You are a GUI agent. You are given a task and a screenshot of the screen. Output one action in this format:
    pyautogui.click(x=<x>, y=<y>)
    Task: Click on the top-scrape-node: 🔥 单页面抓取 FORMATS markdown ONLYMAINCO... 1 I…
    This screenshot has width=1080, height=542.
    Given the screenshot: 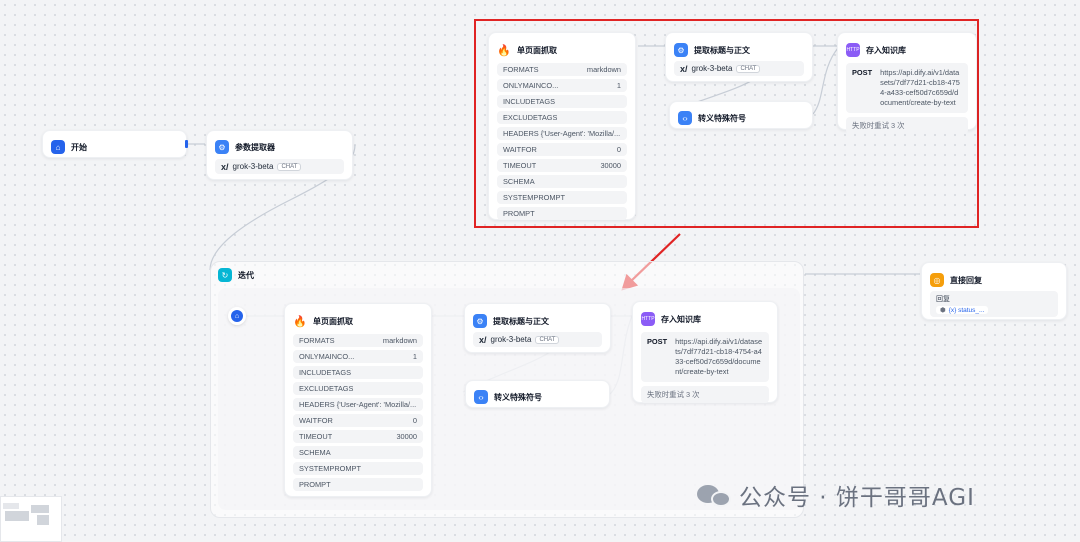 What is the action you would take?
    pyautogui.click(x=562, y=126)
    